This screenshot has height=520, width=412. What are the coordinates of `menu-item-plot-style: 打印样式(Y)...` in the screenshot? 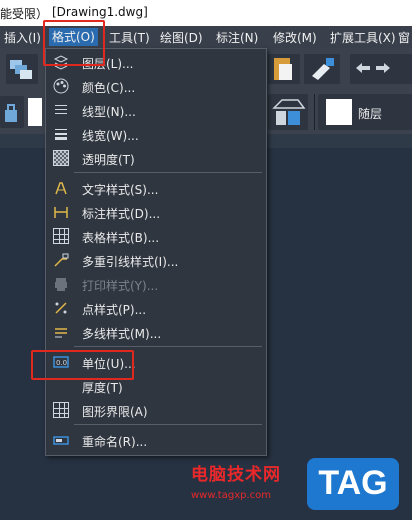 It's located at (156, 284).